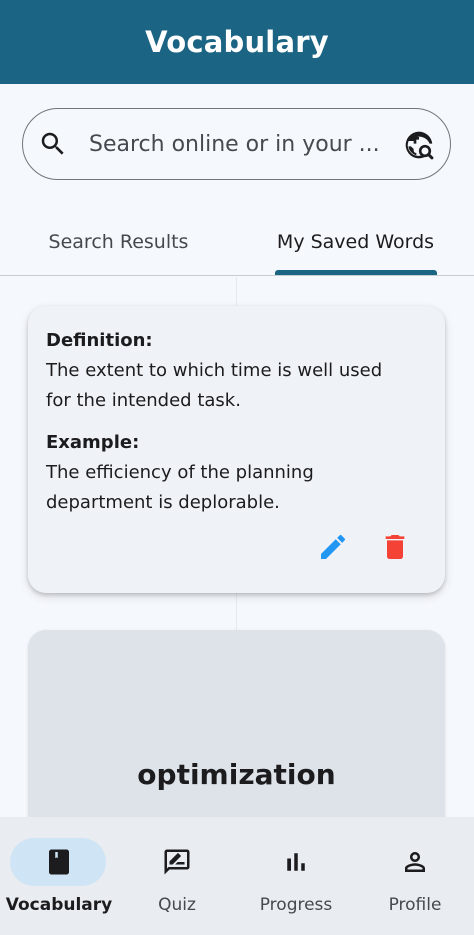 The image size is (474, 935). I want to click on bottom-navigation: Vocabulary Quiz Progress Profile, so click(237, 876).